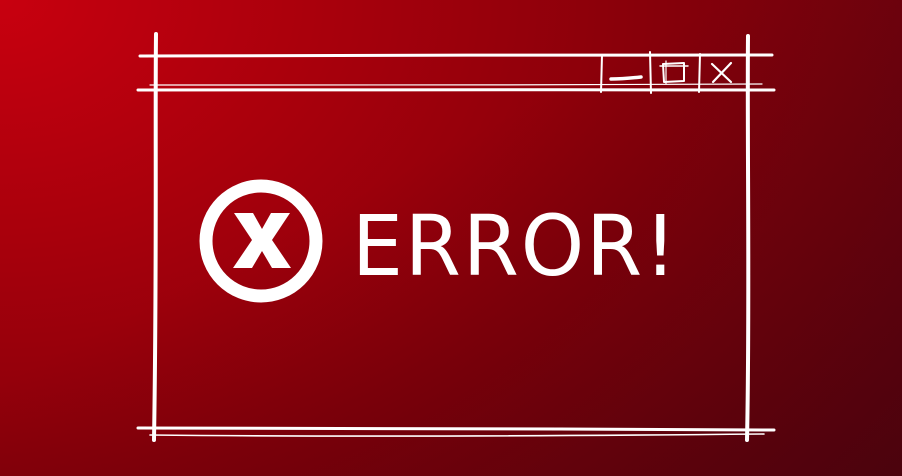  What do you see at coordinates (262, 240) in the screenshot?
I see `x-mark` at bounding box center [262, 240].